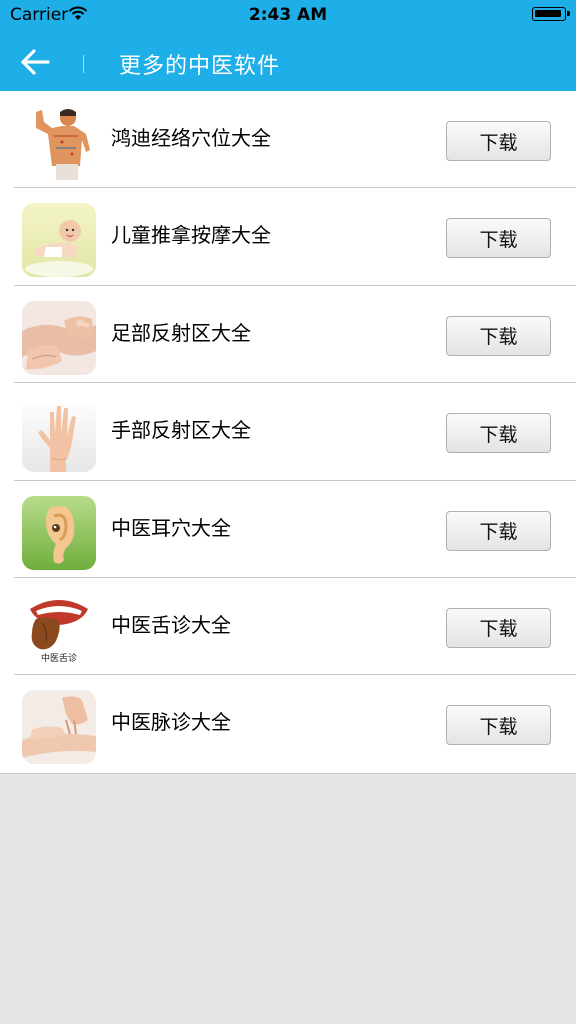 This screenshot has width=576, height=1024. Describe the element at coordinates (59, 435) in the screenshot. I see `hand-icon` at that location.